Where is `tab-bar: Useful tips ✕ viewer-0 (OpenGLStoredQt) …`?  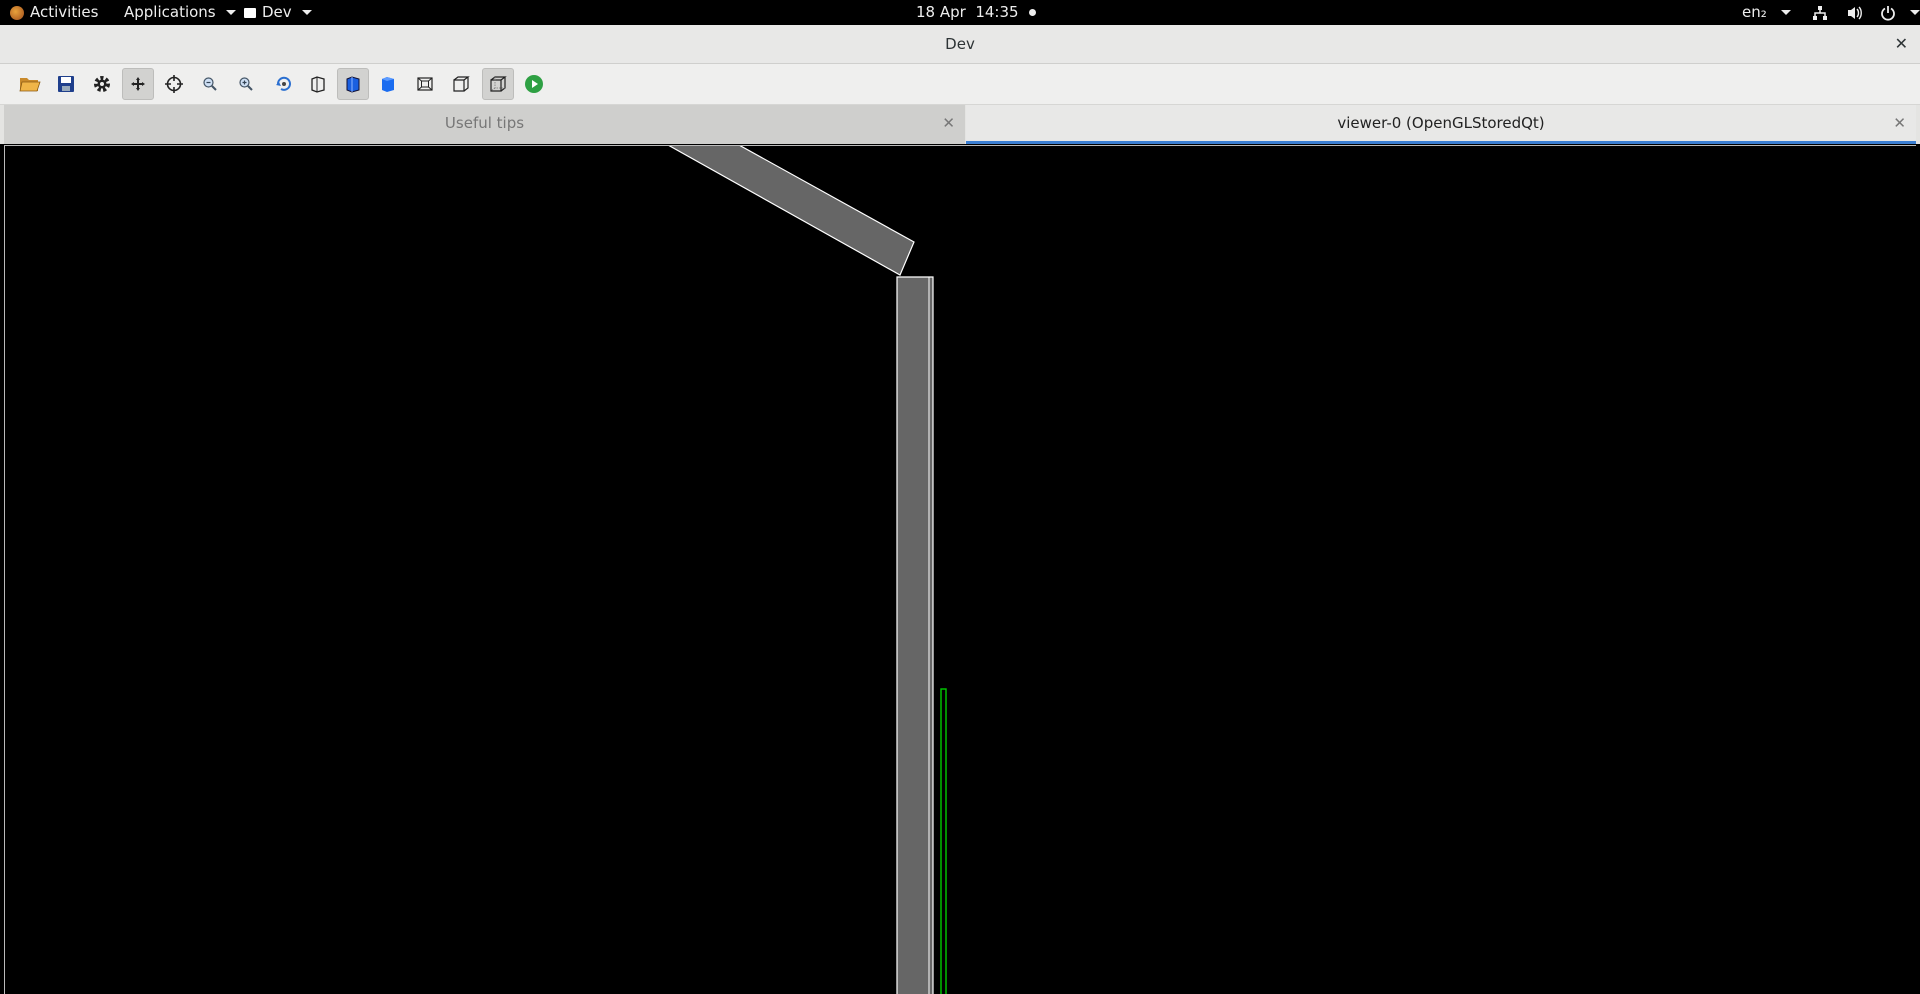
tab-bar: Useful tips ✕ viewer-0 (OpenGLStoredQt) … is located at coordinates (960, 124).